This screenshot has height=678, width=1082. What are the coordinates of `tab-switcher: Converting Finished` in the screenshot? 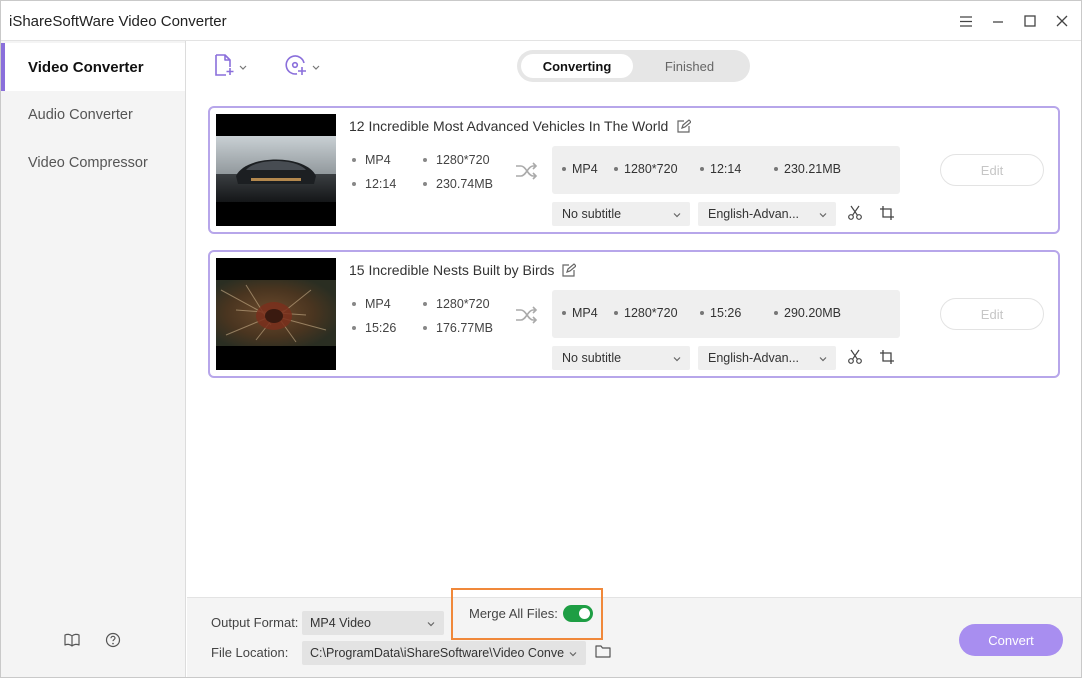 It's located at (633, 66).